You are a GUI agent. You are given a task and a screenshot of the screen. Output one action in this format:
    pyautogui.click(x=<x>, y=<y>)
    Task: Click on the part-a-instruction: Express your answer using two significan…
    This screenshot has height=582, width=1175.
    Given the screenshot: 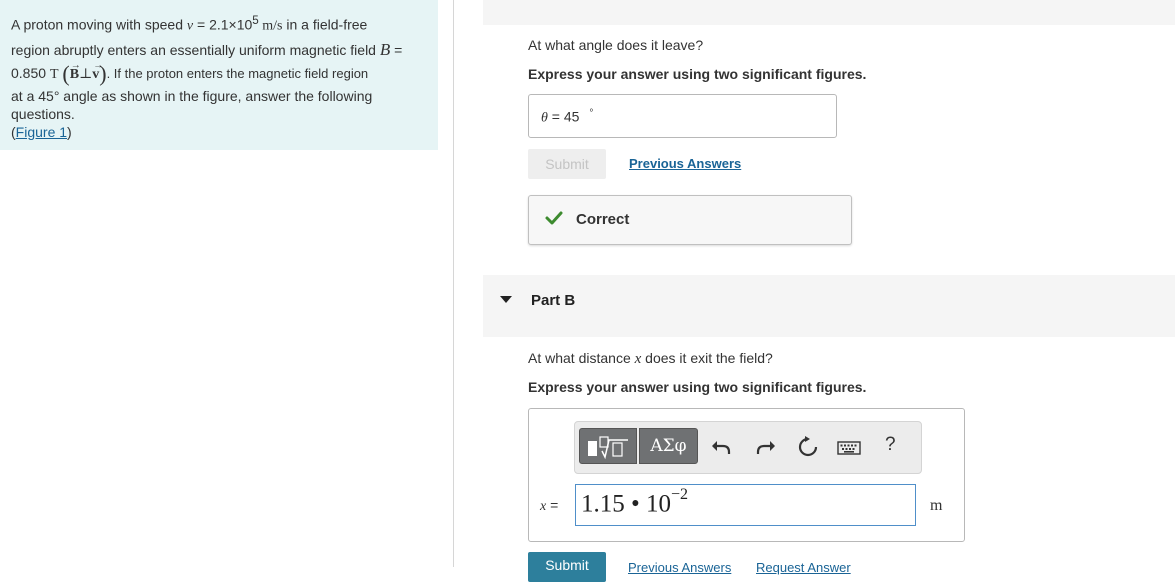 What is the action you would take?
    pyautogui.click(x=697, y=74)
    